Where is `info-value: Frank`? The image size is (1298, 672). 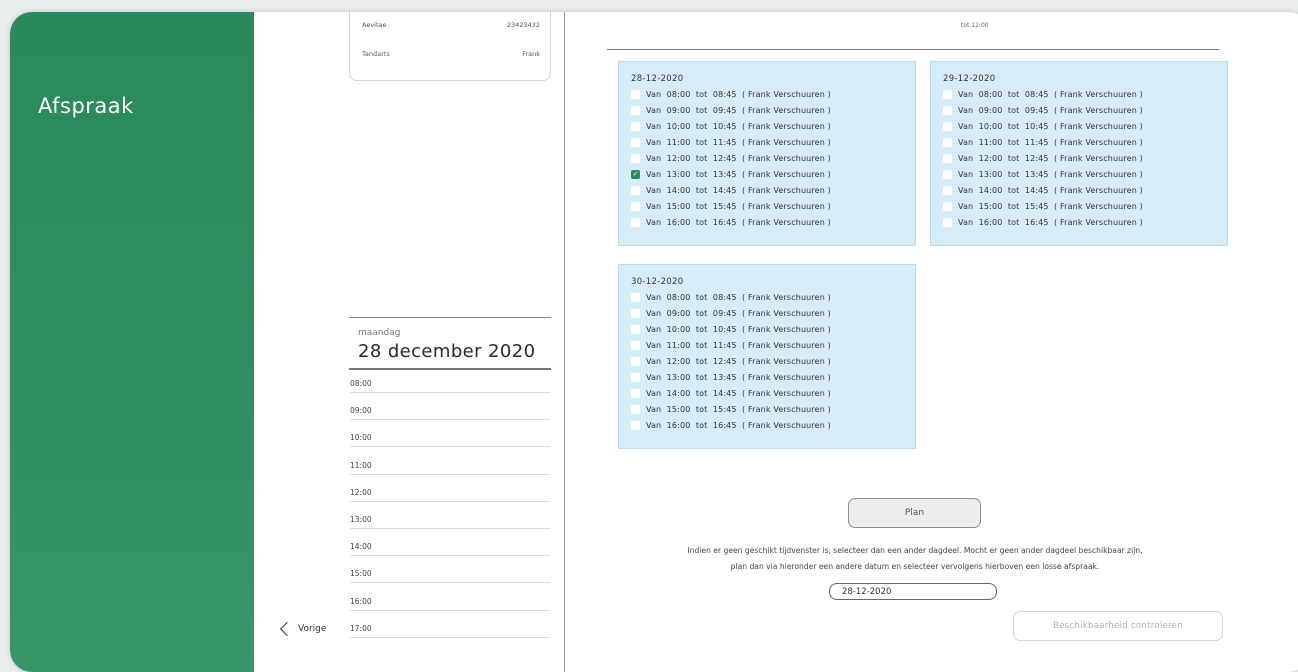
info-value: Frank is located at coordinates (531, 54).